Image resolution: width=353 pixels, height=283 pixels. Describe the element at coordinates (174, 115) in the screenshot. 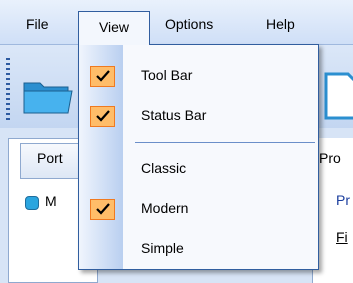

I see `menu-item-label: Status Bar` at that location.